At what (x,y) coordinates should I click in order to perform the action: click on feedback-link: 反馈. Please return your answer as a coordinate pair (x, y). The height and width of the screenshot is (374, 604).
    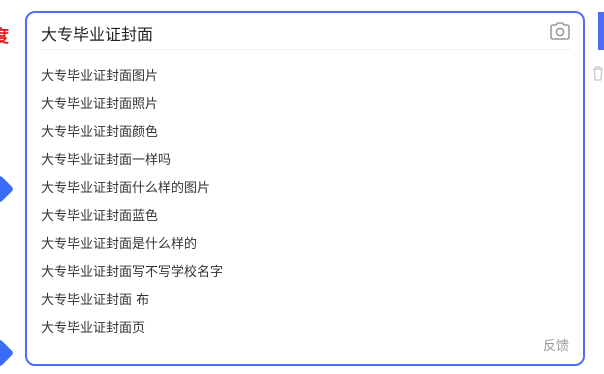
    Looking at the image, I should click on (556, 347).